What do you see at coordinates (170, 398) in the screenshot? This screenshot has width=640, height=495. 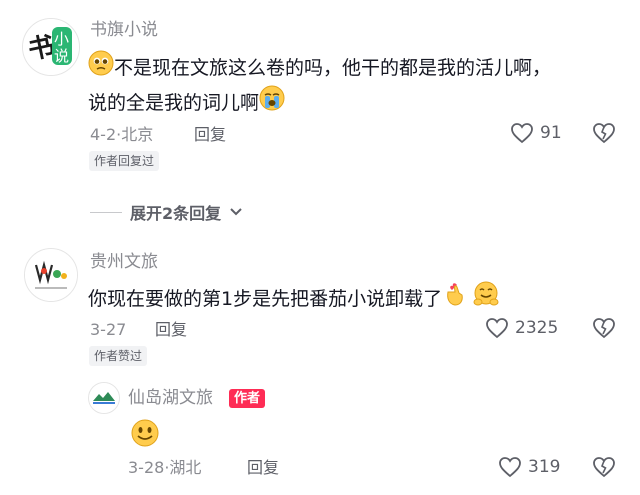 I see `comment-username: 仙岛湖文旅` at bounding box center [170, 398].